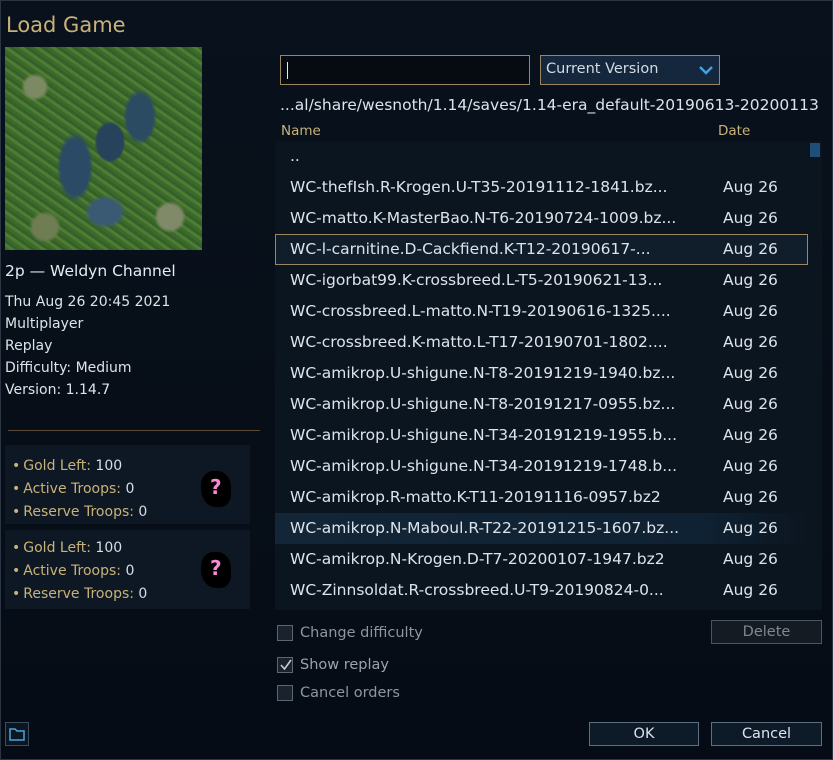 The image size is (833, 760). I want to click on scrollbar-thumb, so click(815, 150).